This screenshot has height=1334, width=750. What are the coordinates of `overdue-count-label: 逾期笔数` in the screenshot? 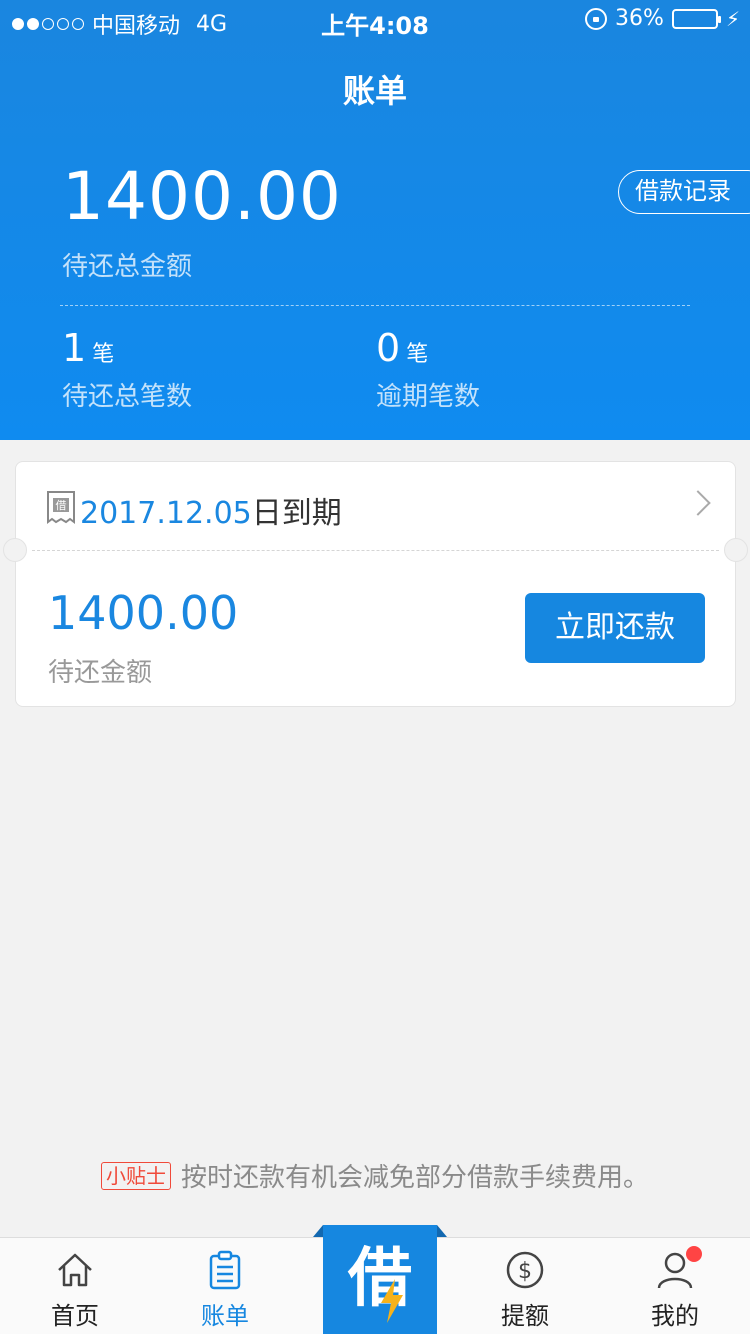 It's located at (428, 397).